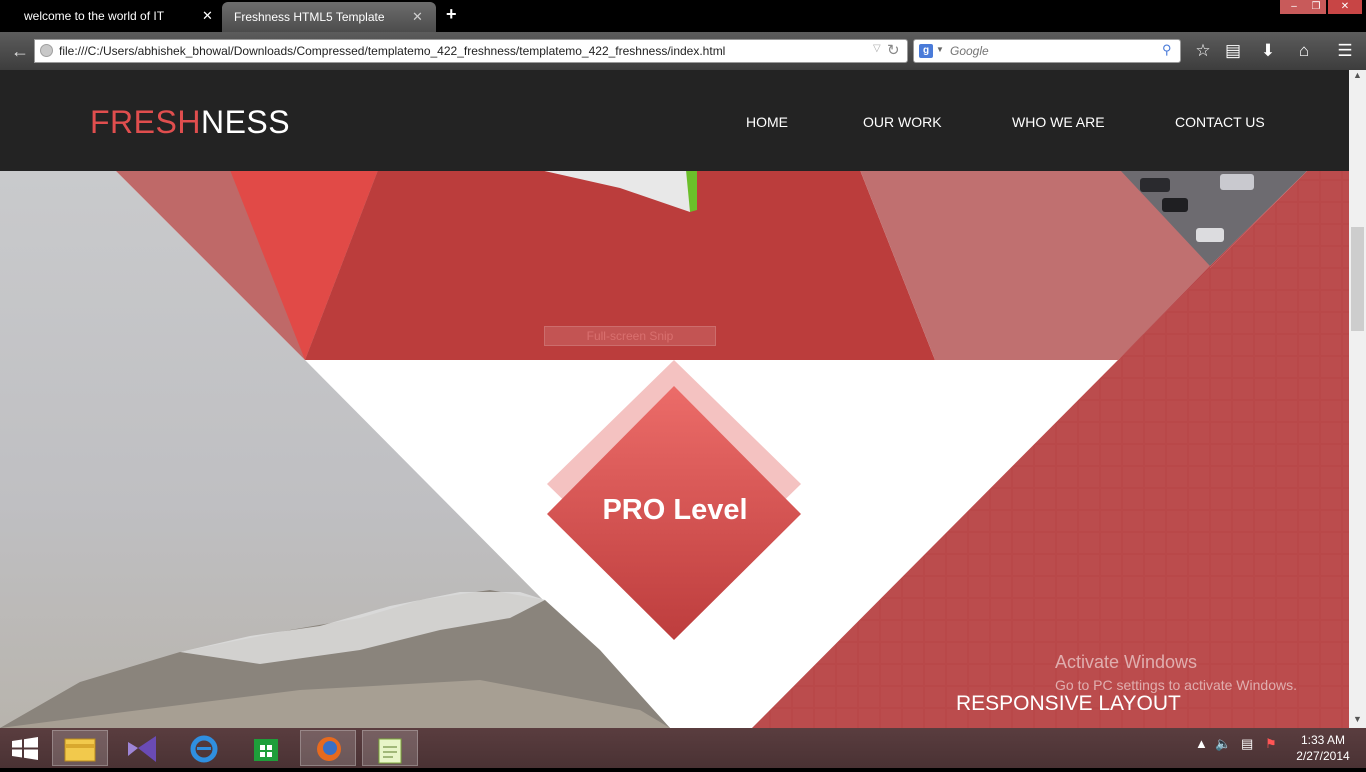  What do you see at coordinates (877, 48) in the screenshot?
I see `url-dropdown-icon: ▽` at bounding box center [877, 48].